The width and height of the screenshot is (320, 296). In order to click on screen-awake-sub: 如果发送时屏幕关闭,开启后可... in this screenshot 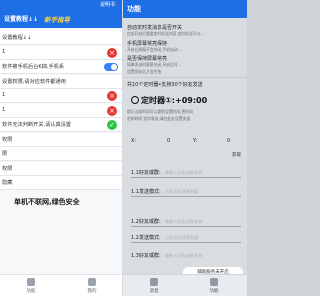, I will do `click(154, 64)`.